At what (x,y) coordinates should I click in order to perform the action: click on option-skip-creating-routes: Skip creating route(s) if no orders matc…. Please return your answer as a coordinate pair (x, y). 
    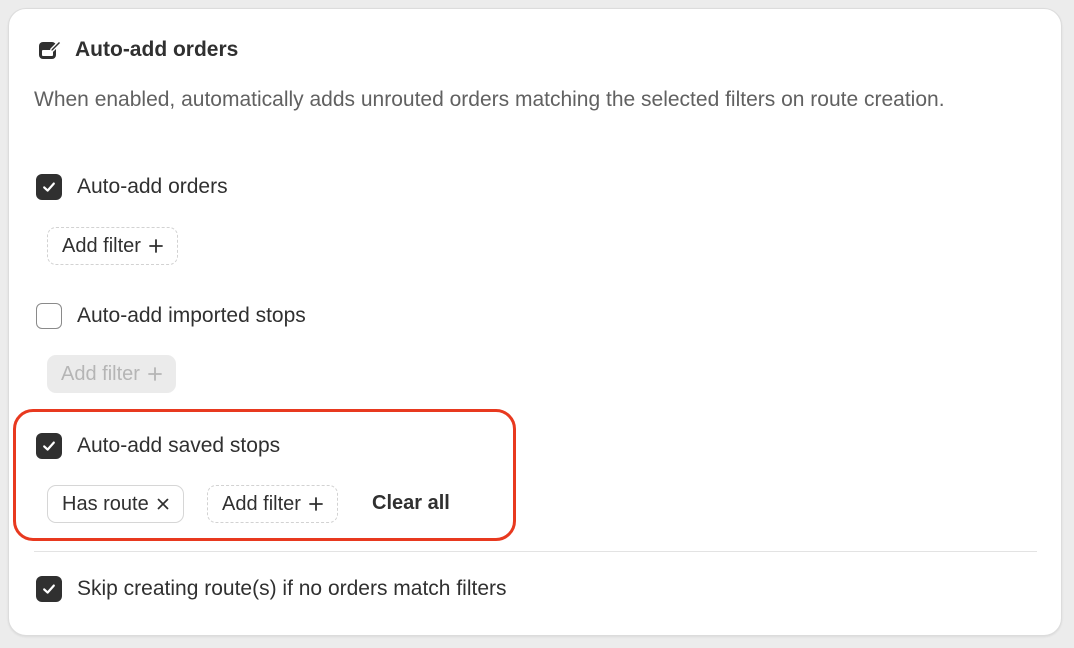
    Looking at the image, I should click on (271, 589).